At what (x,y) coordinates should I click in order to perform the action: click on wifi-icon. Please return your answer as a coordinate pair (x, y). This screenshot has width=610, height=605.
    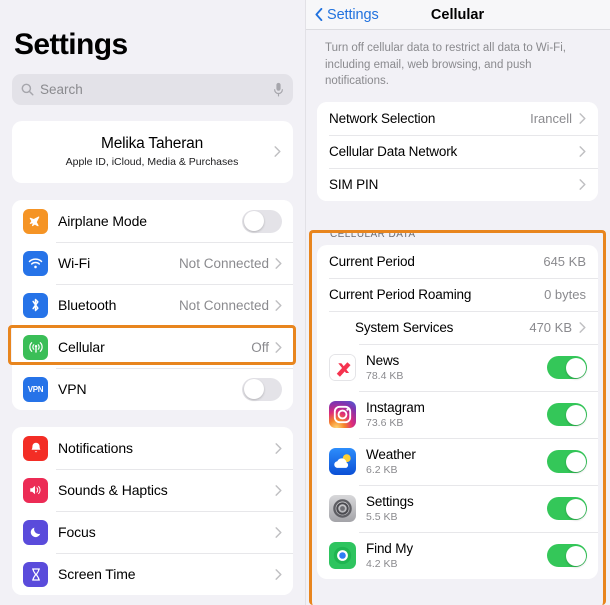
    Looking at the image, I should click on (35, 263).